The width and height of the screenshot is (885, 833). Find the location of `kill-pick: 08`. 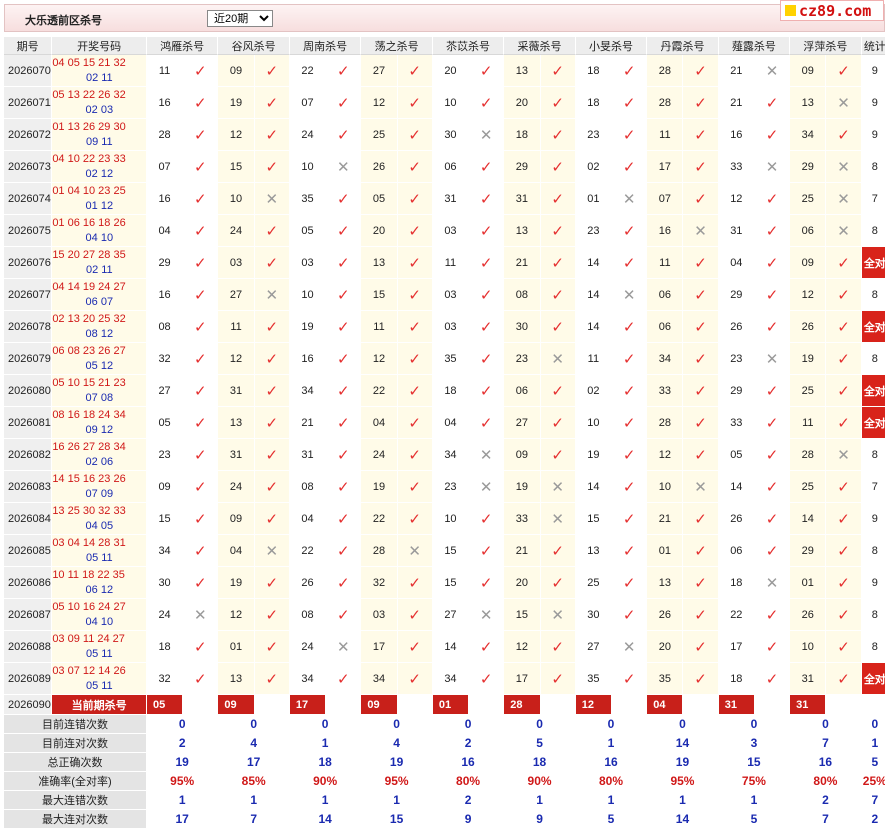

kill-pick: 08 is located at coordinates (522, 295).